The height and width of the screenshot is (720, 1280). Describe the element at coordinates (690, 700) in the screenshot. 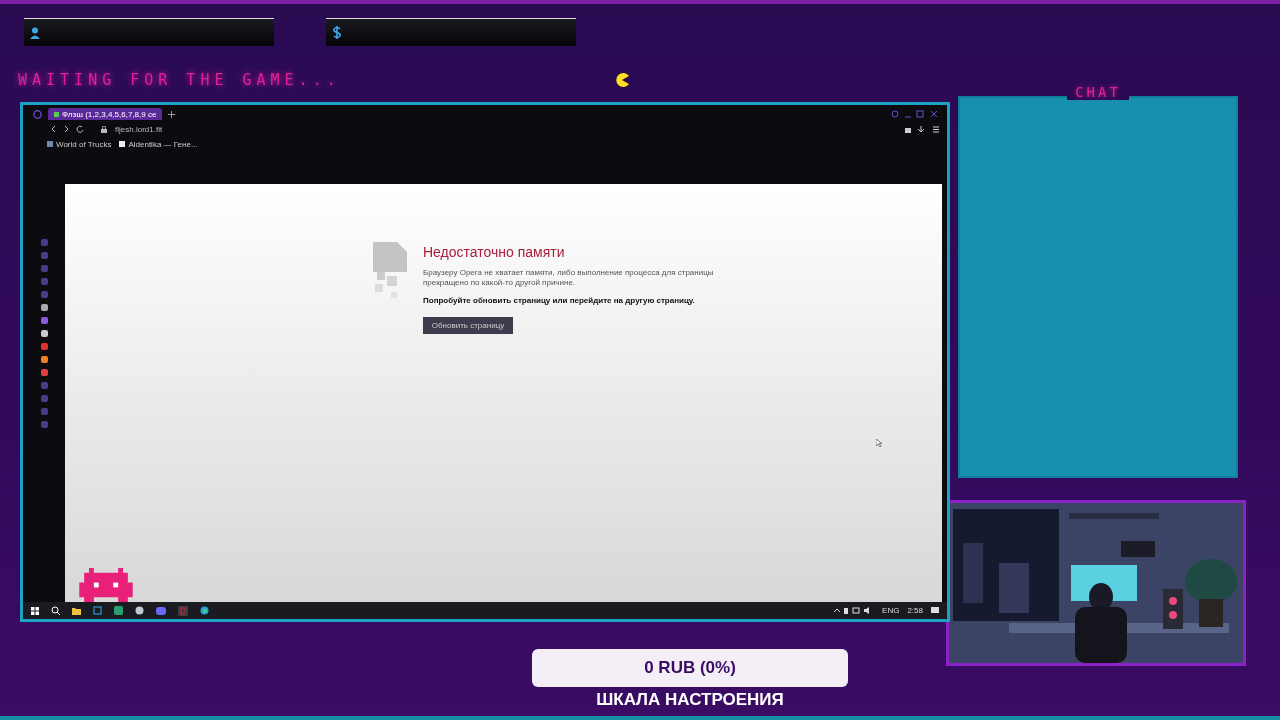

I see `goal-caption: ШКАЛА НАСТРОЕНИЯ` at that location.